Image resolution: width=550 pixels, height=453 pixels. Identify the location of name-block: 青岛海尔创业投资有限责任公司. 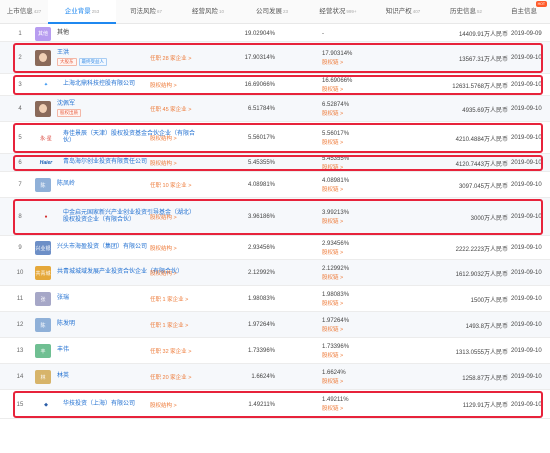
(105, 163).